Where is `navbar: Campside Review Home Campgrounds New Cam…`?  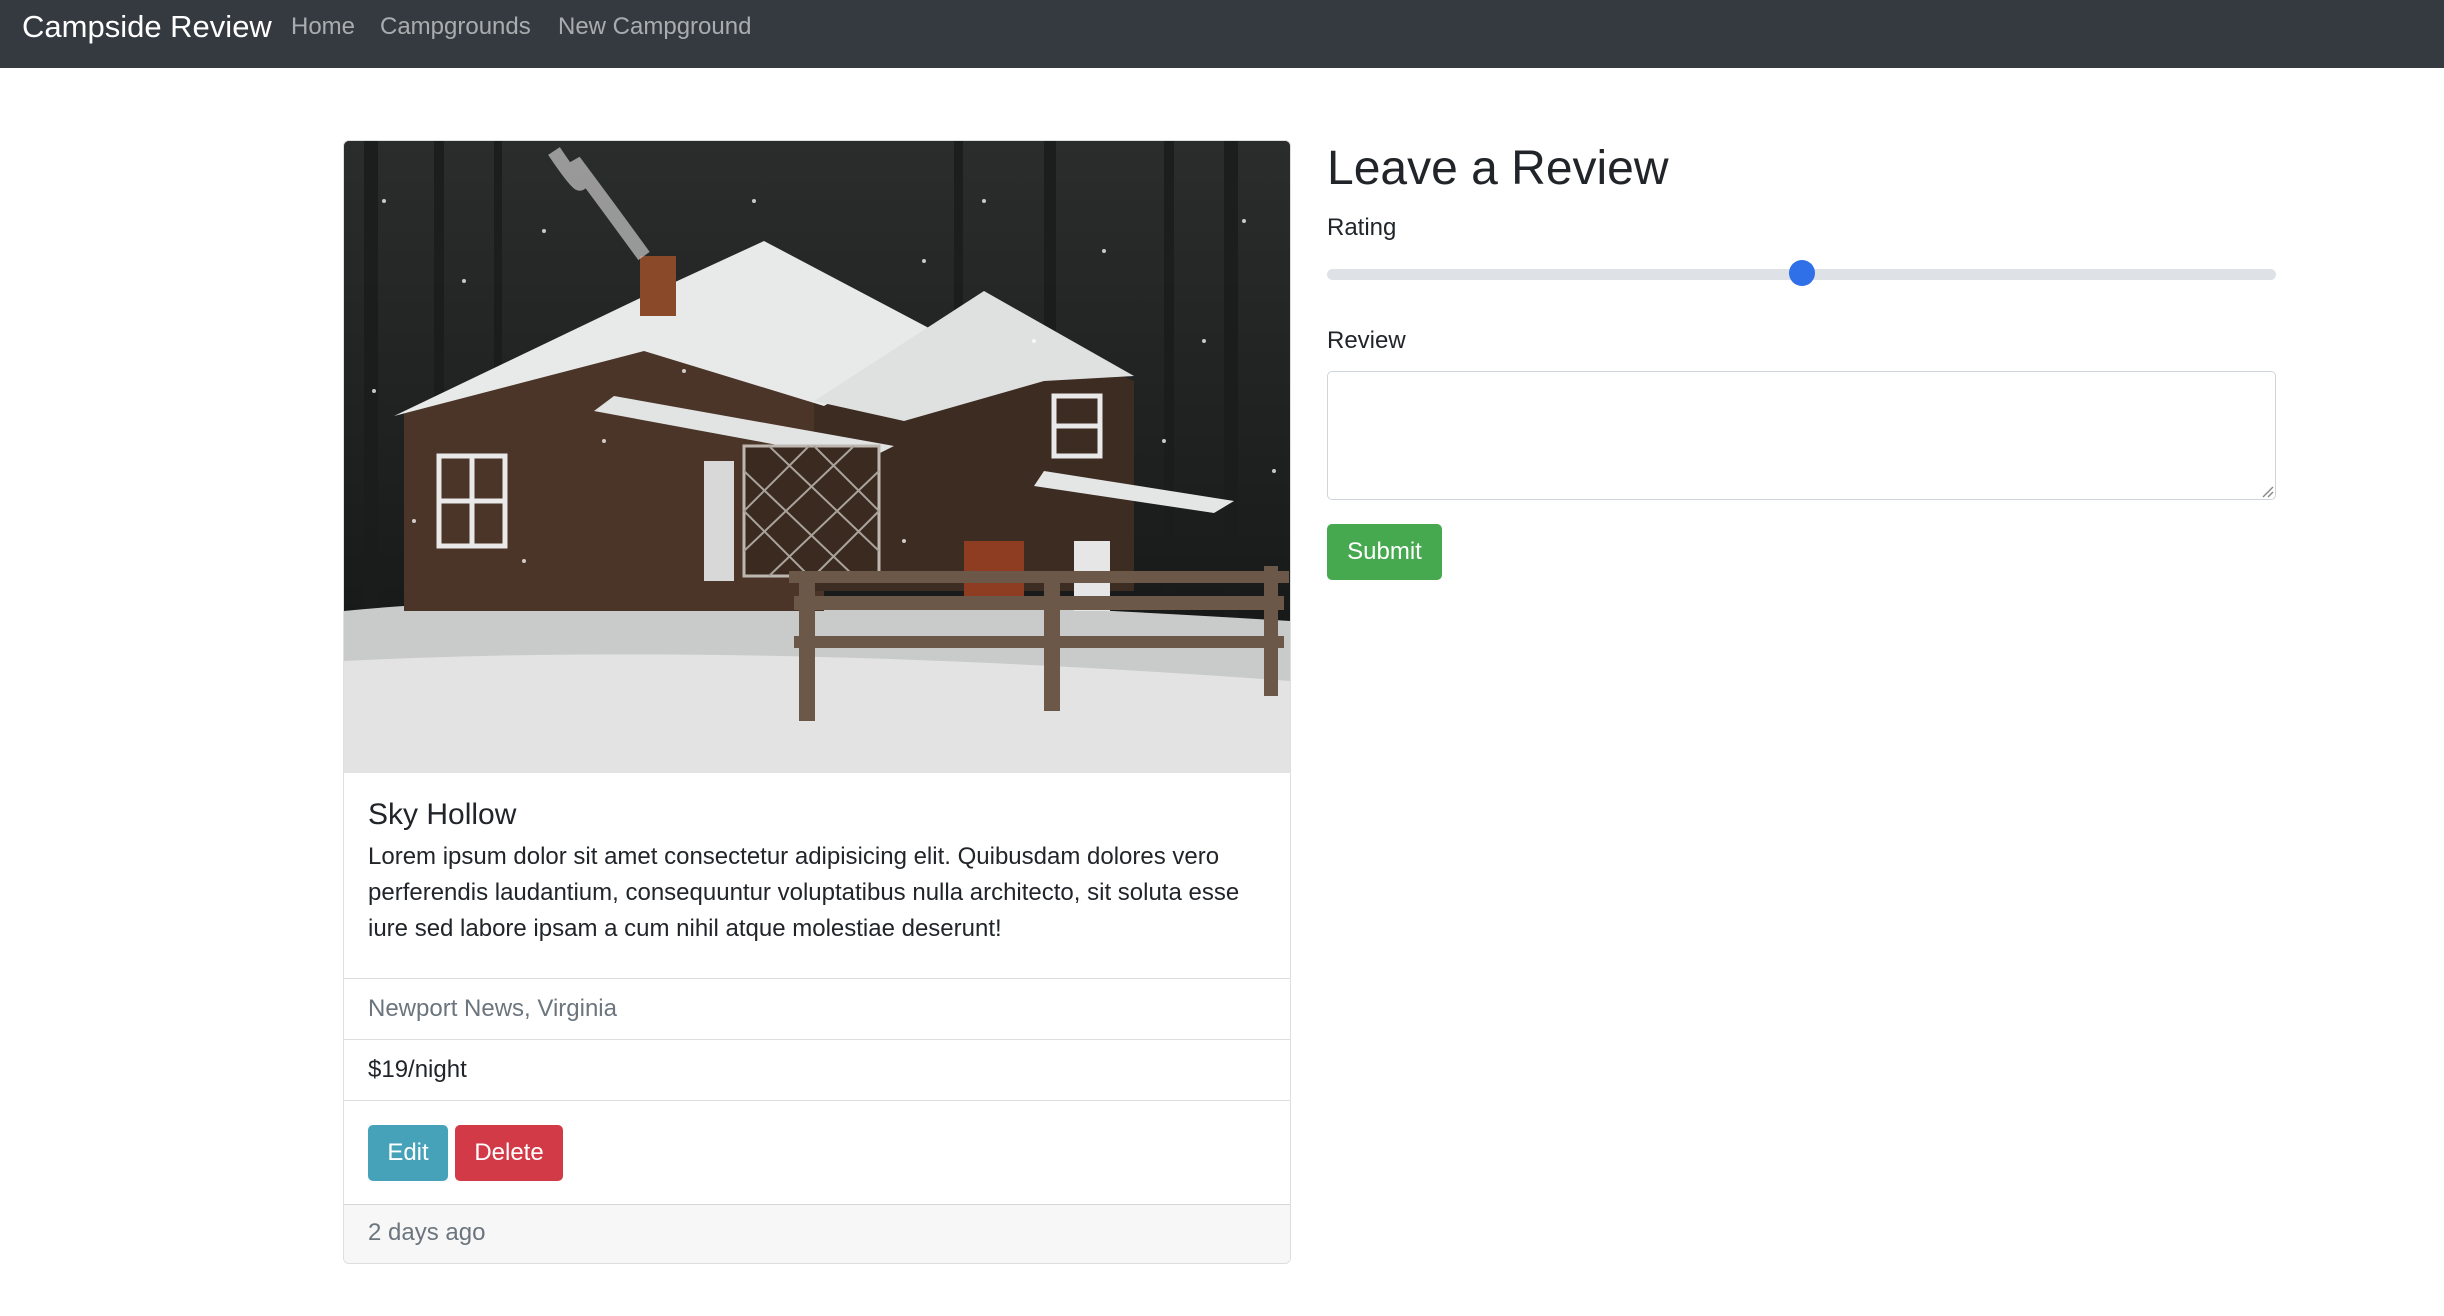
navbar: Campside Review Home Campgrounds New Cam… is located at coordinates (1222, 34).